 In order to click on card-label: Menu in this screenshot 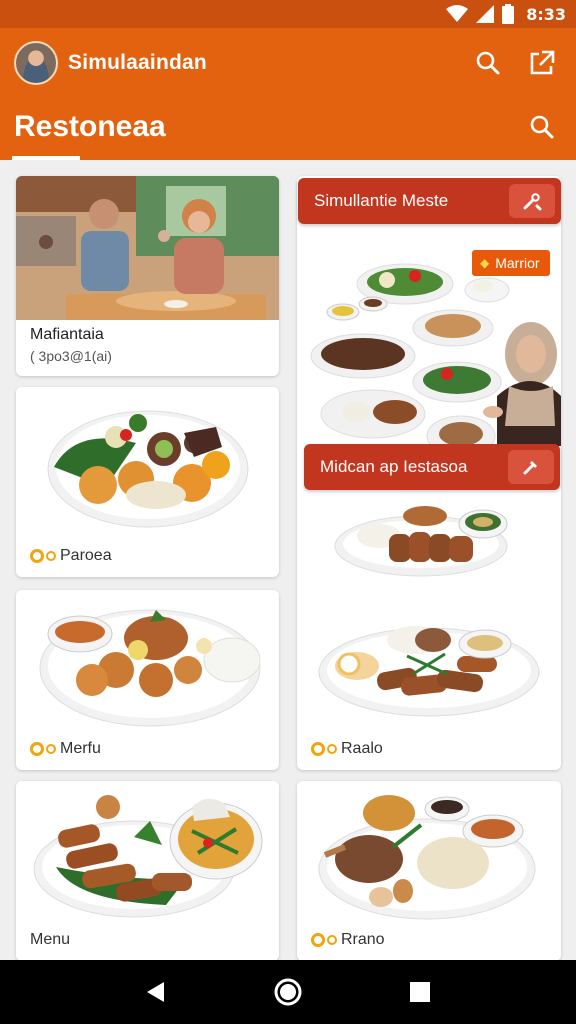, I will do `click(50, 939)`.